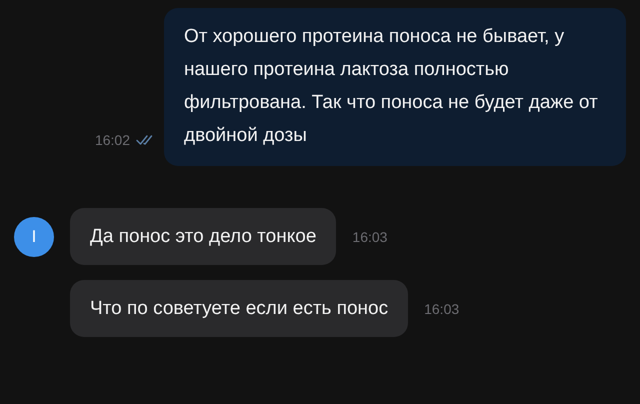 This screenshot has width=640, height=404. I want to click on message-bubble: Да понос это дело тонкое, so click(203, 236).